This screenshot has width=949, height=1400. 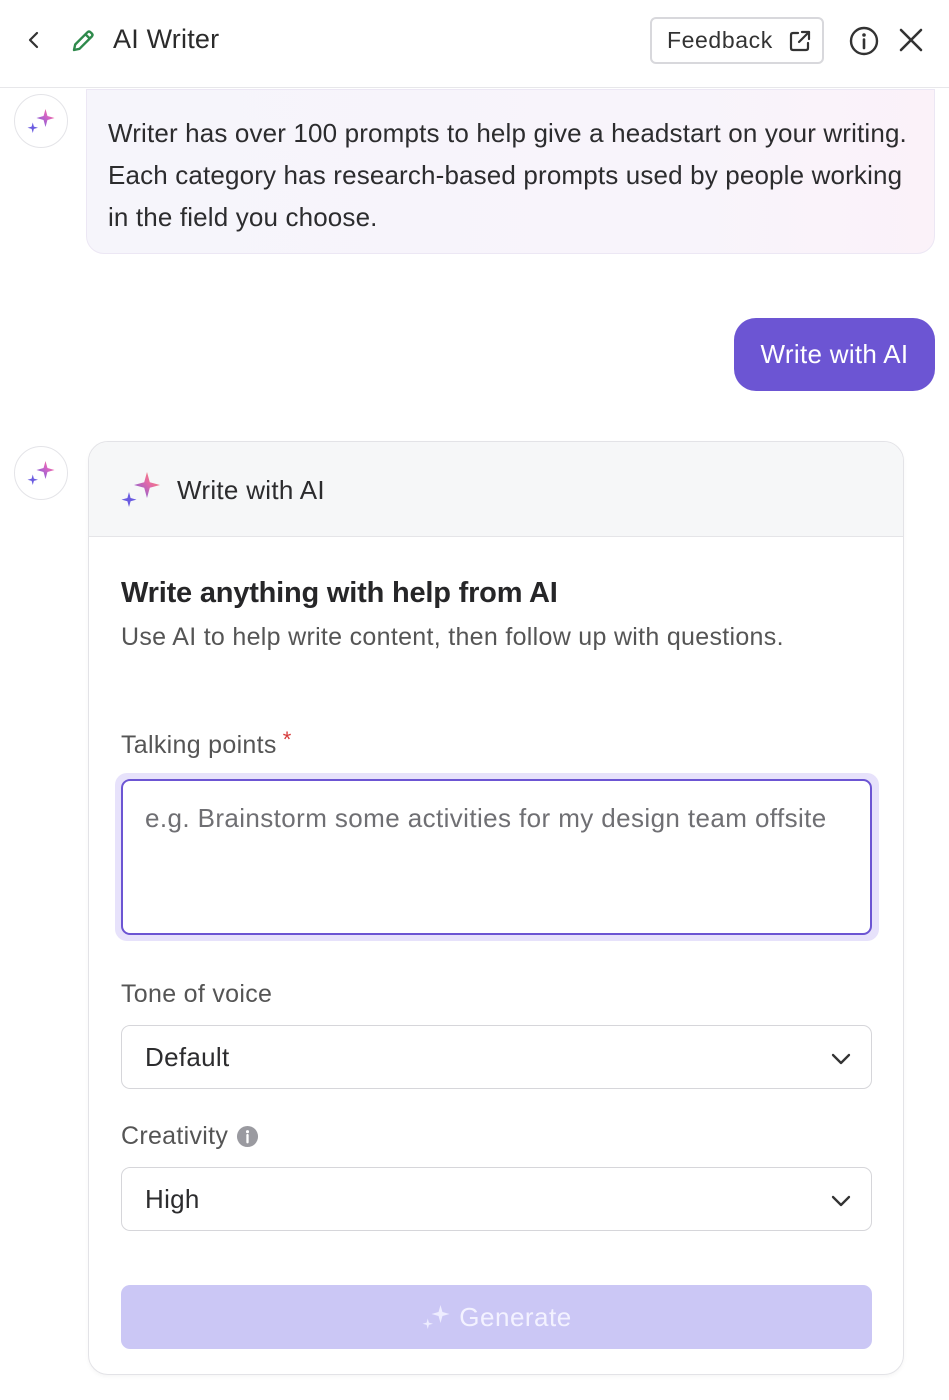 I want to click on back-button, so click(x=34, y=40).